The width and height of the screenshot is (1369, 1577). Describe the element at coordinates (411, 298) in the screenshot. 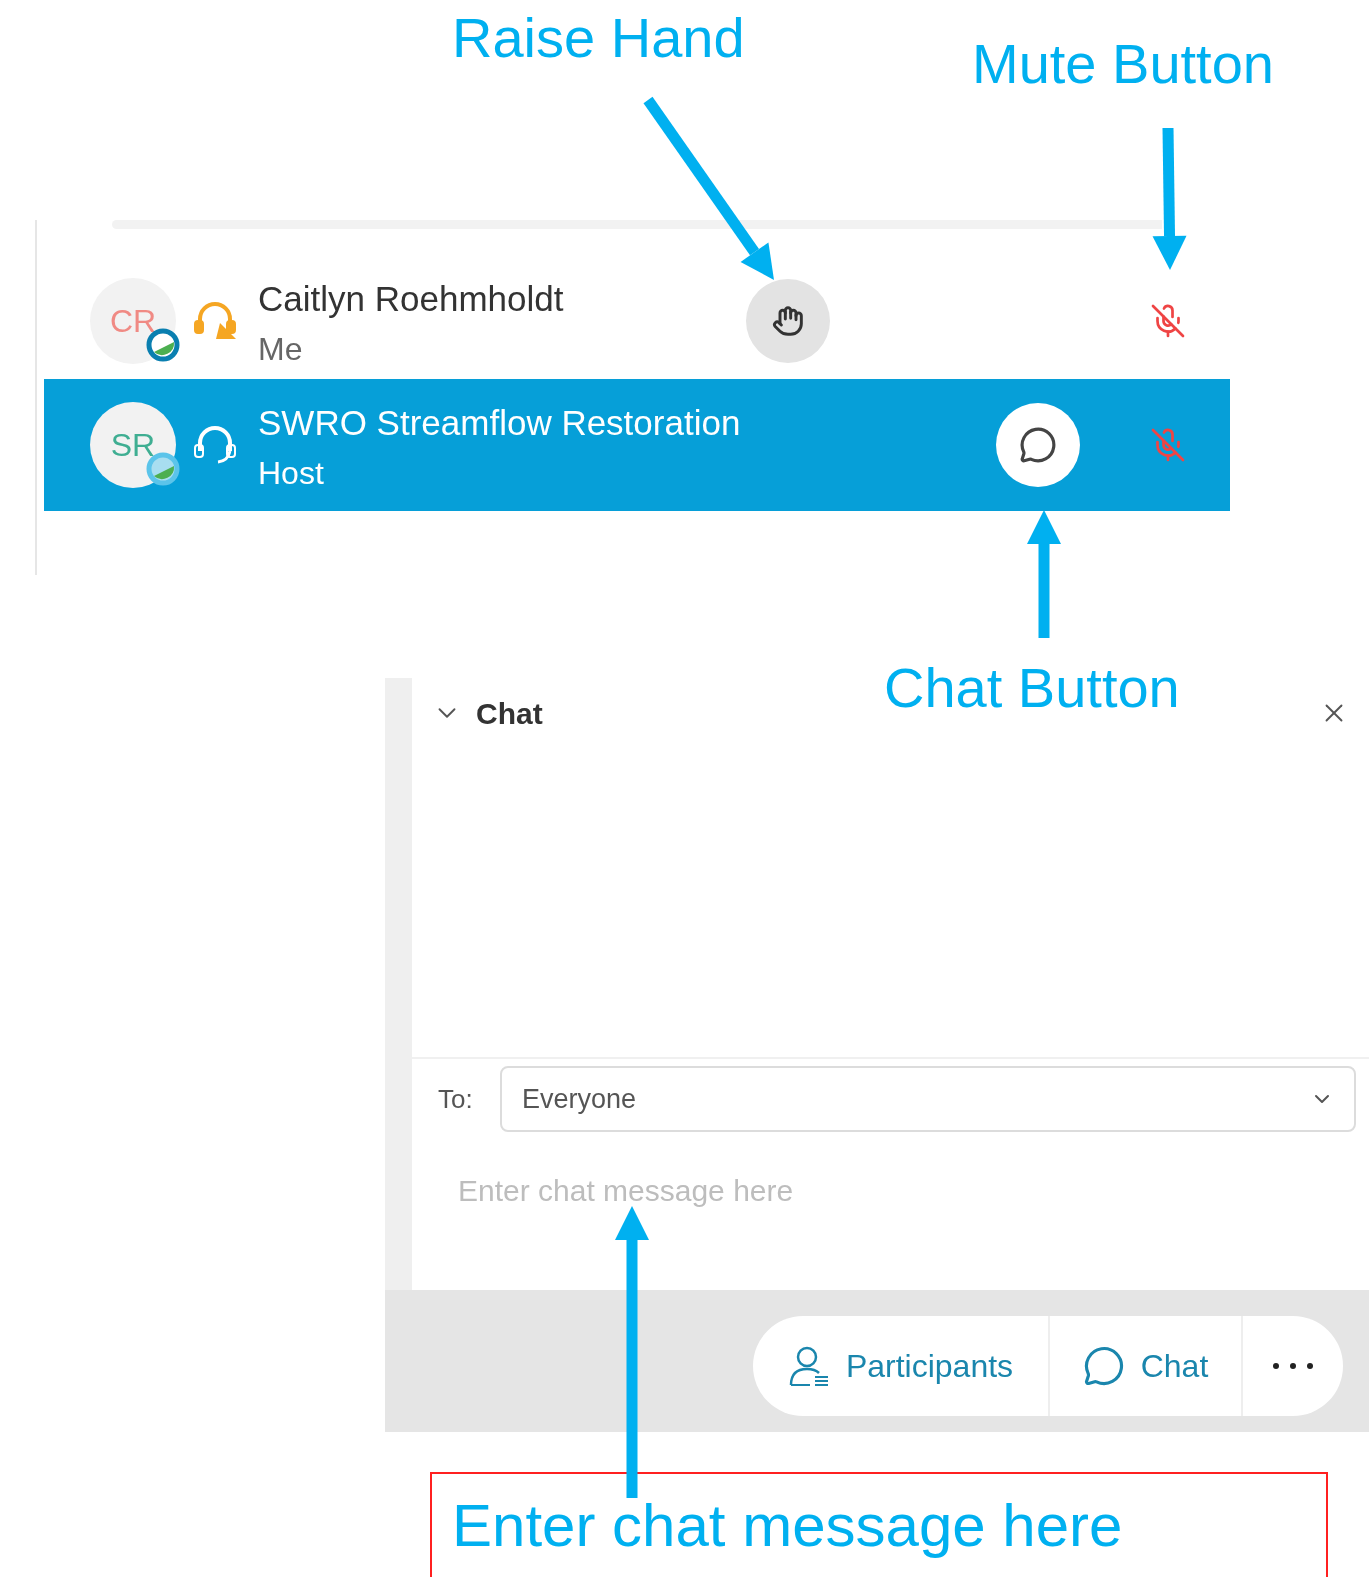

I see `participant-name: Caitlyn Roehmholdt` at that location.